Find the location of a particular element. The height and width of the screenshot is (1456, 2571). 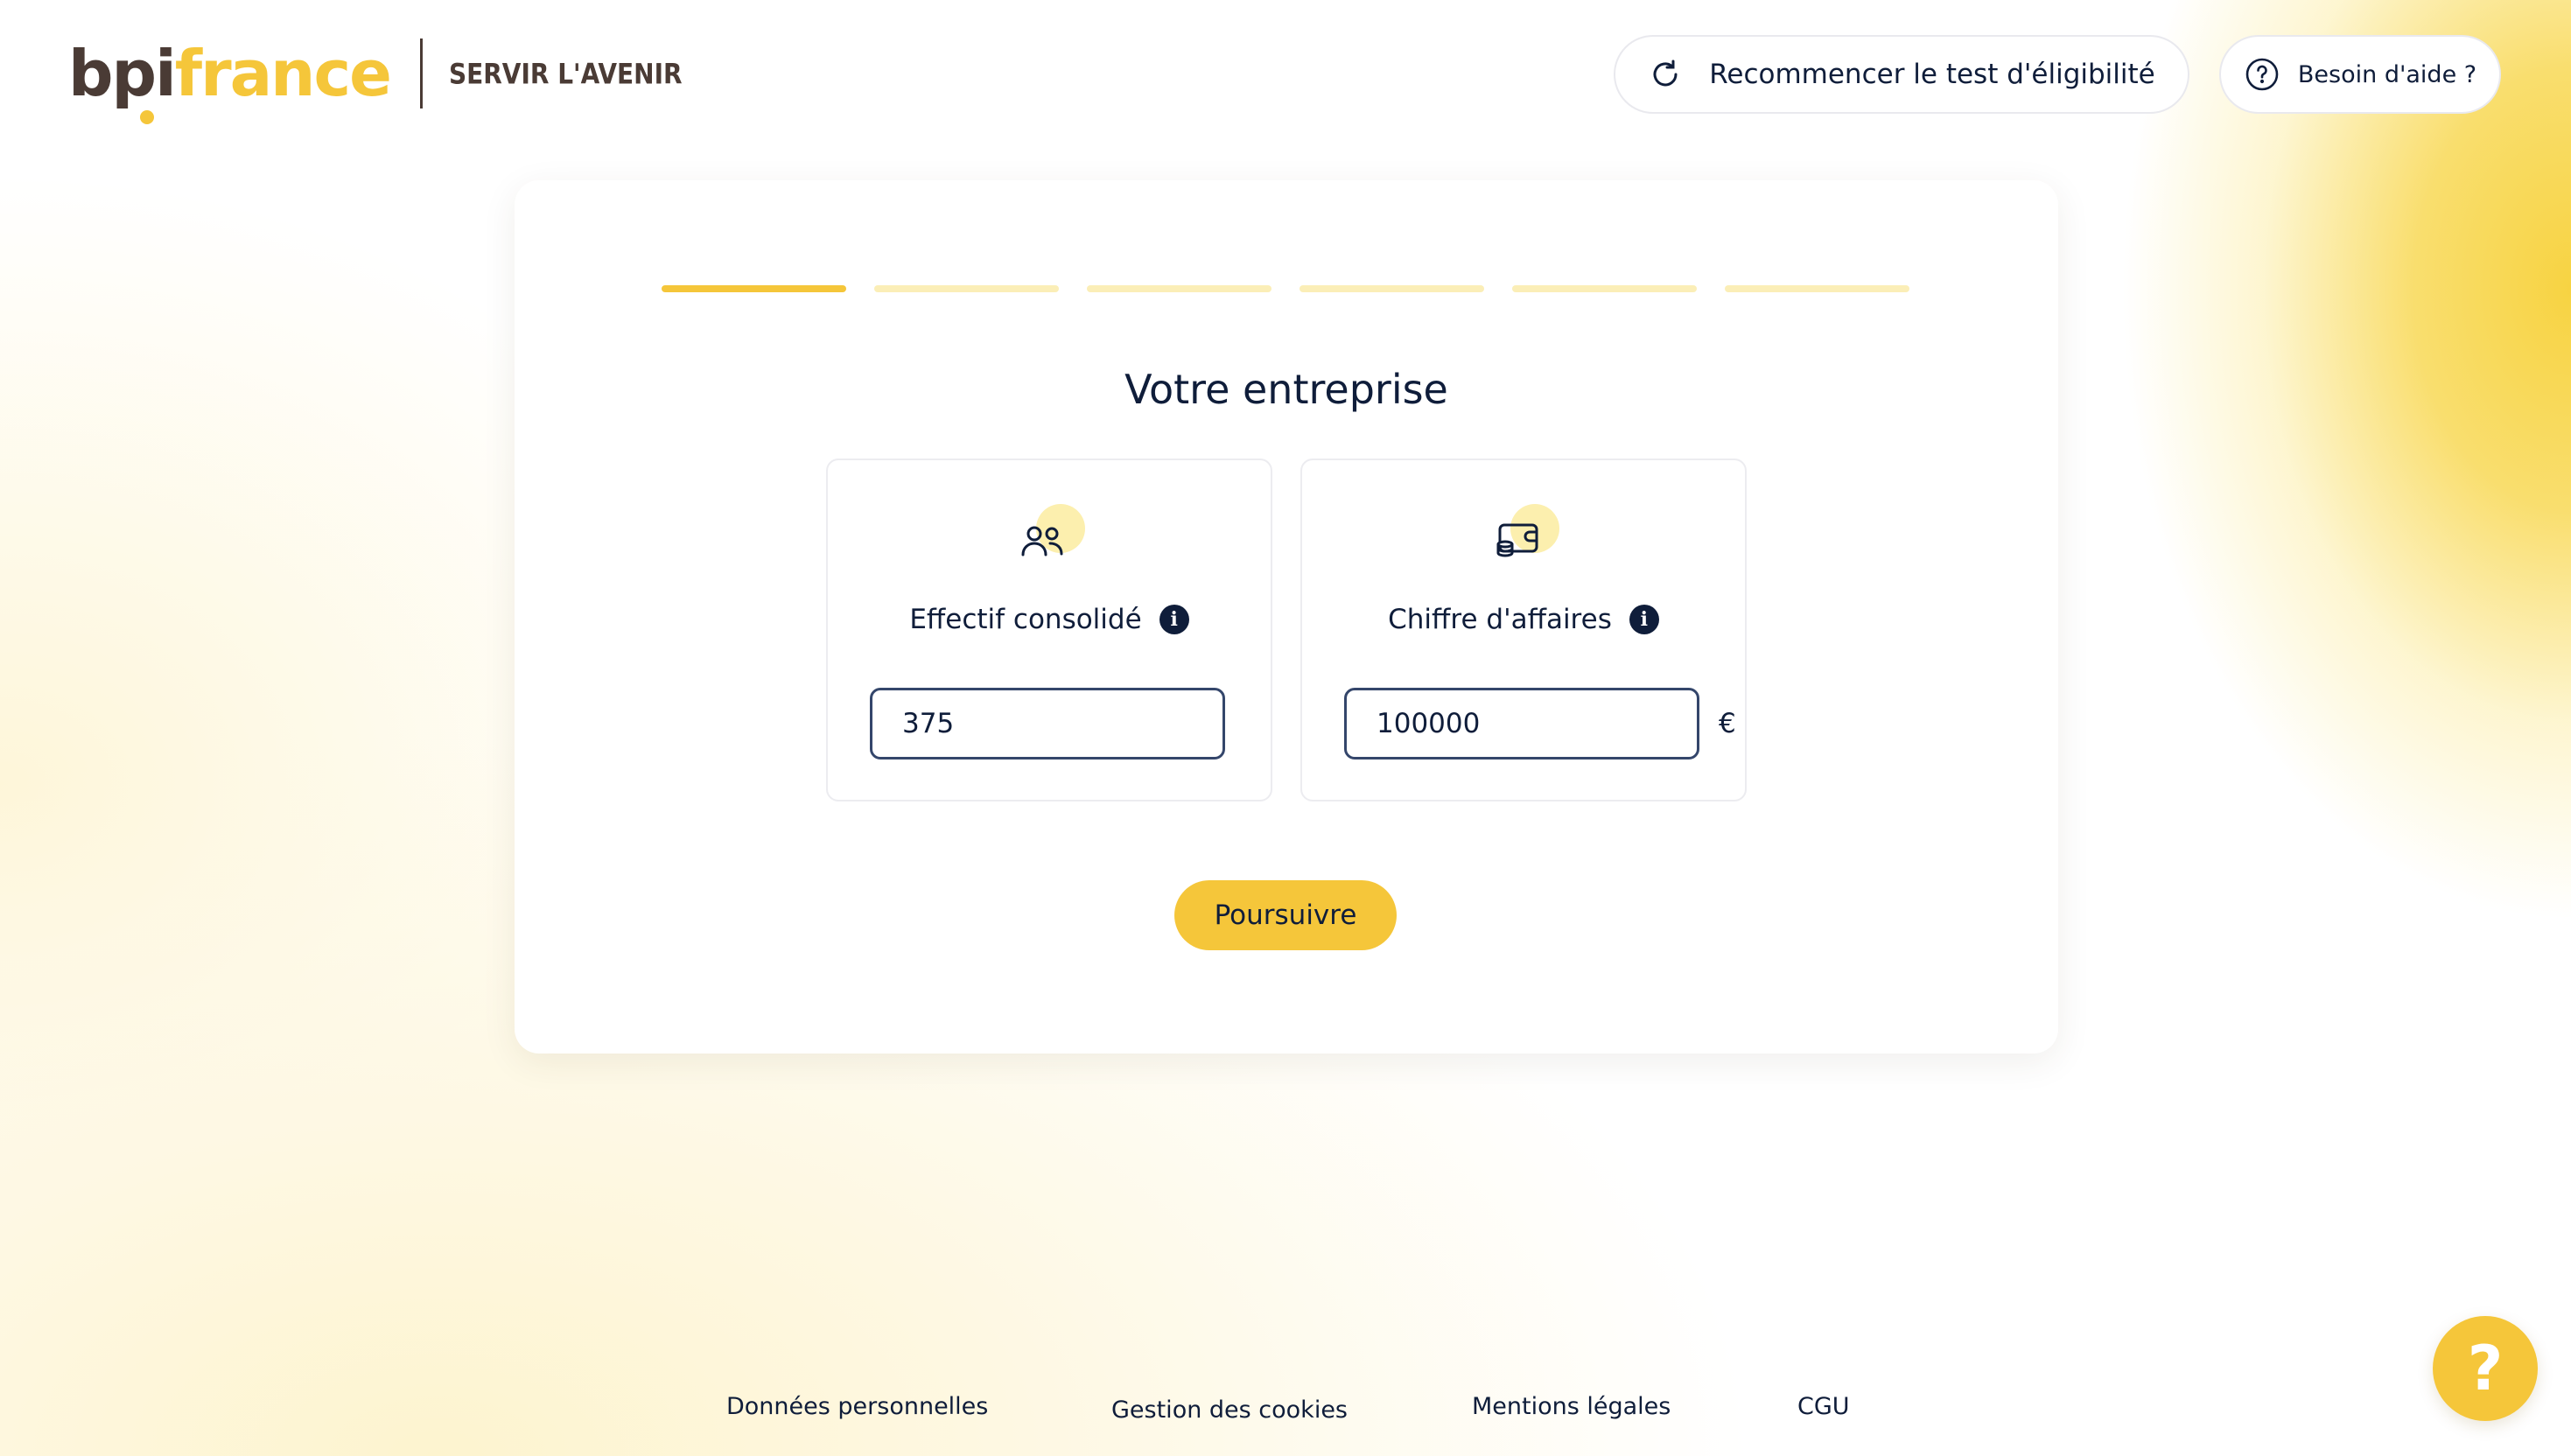

people-icon is located at coordinates (1049, 543).